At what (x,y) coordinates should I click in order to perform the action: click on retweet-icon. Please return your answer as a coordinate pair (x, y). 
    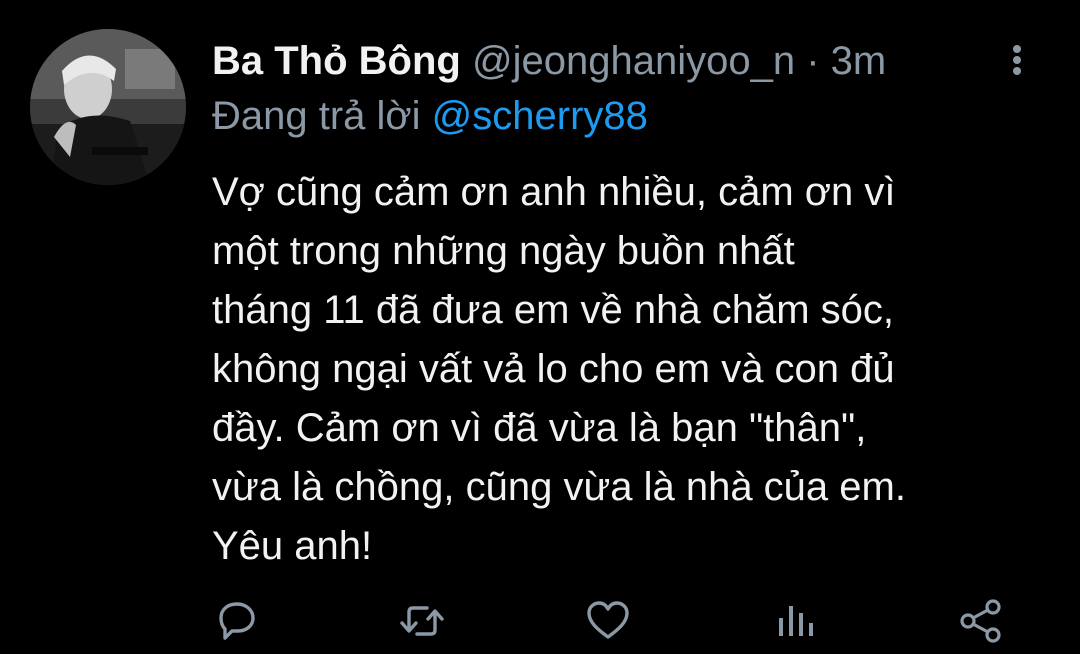
    Looking at the image, I should click on (422, 621).